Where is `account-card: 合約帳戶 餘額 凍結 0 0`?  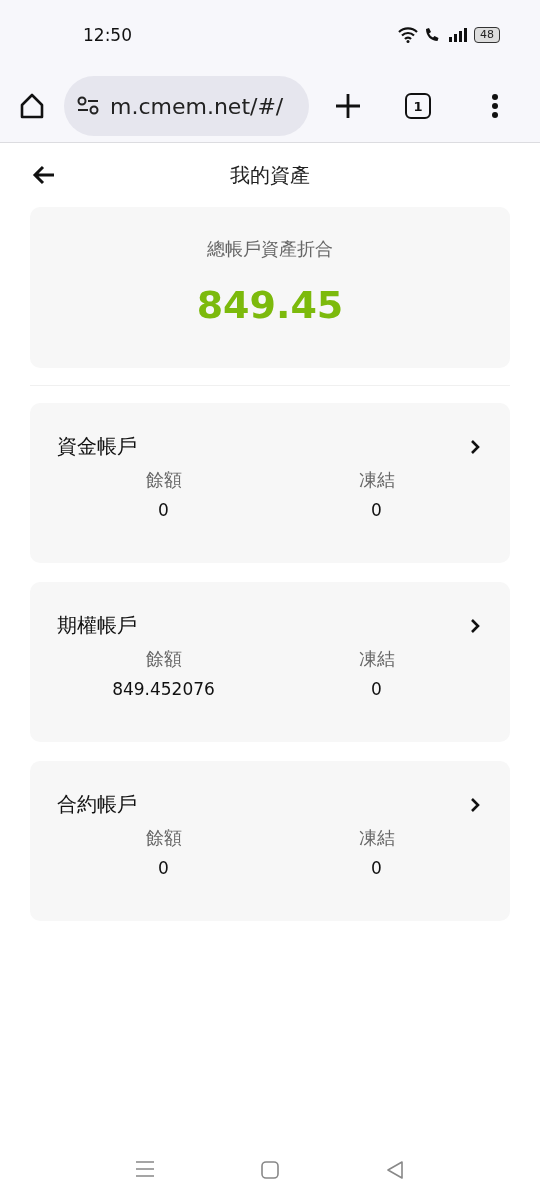
account-card: 合約帳戶 餘額 凍結 0 0 is located at coordinates (270, 841).